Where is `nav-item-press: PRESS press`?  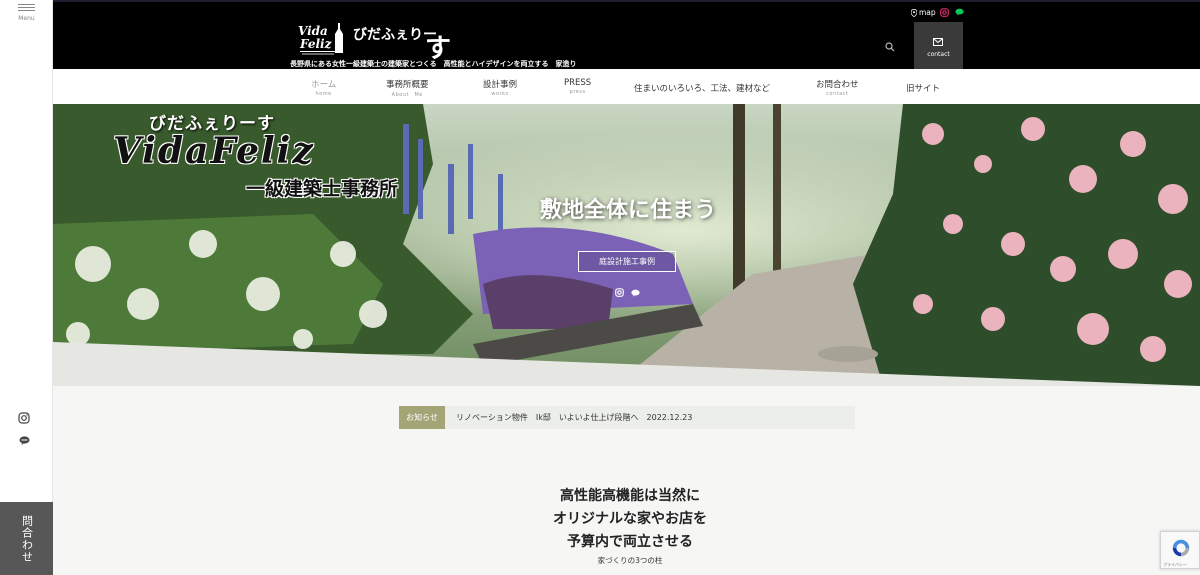 nav-item-press: PRESS press is located at coordinates (577, 86).